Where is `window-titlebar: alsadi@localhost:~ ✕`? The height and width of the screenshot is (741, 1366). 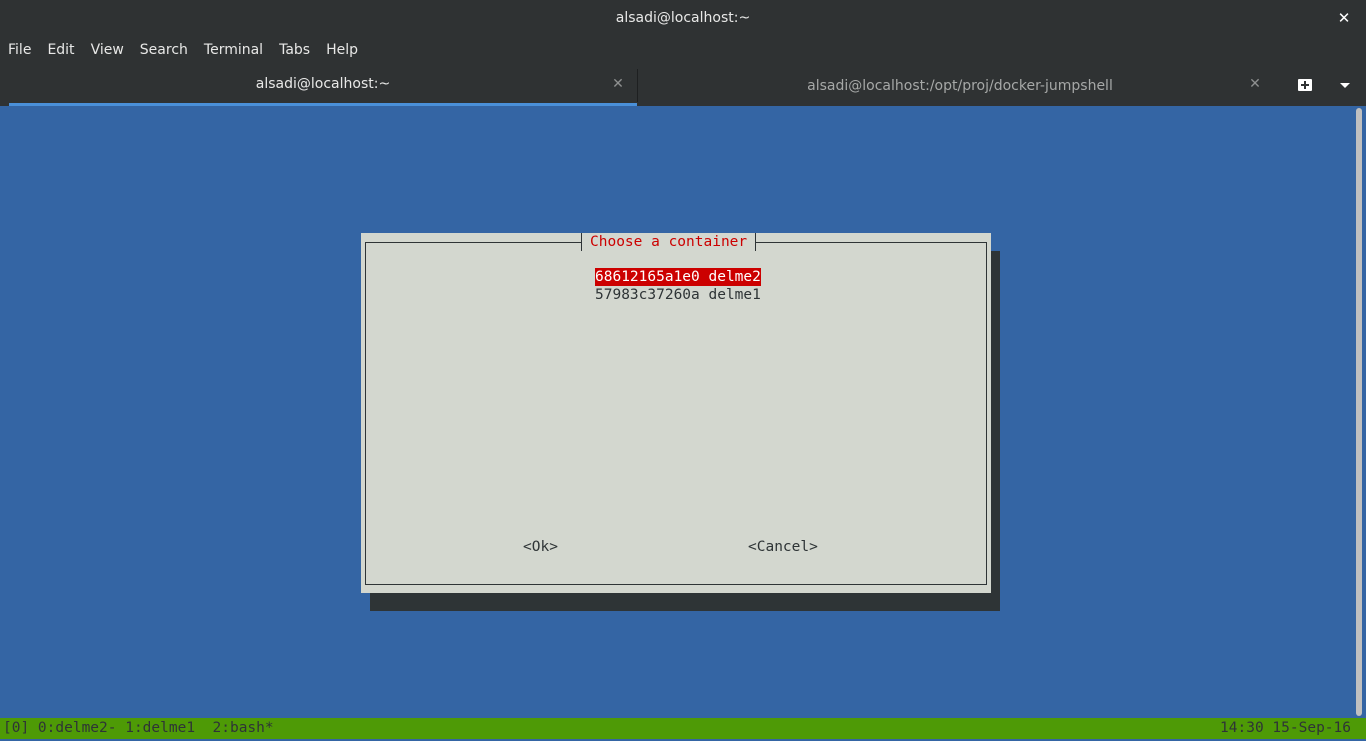
window-titlebar: alsadi@localhost:~ ✕ is located at coordinates (683, 18).